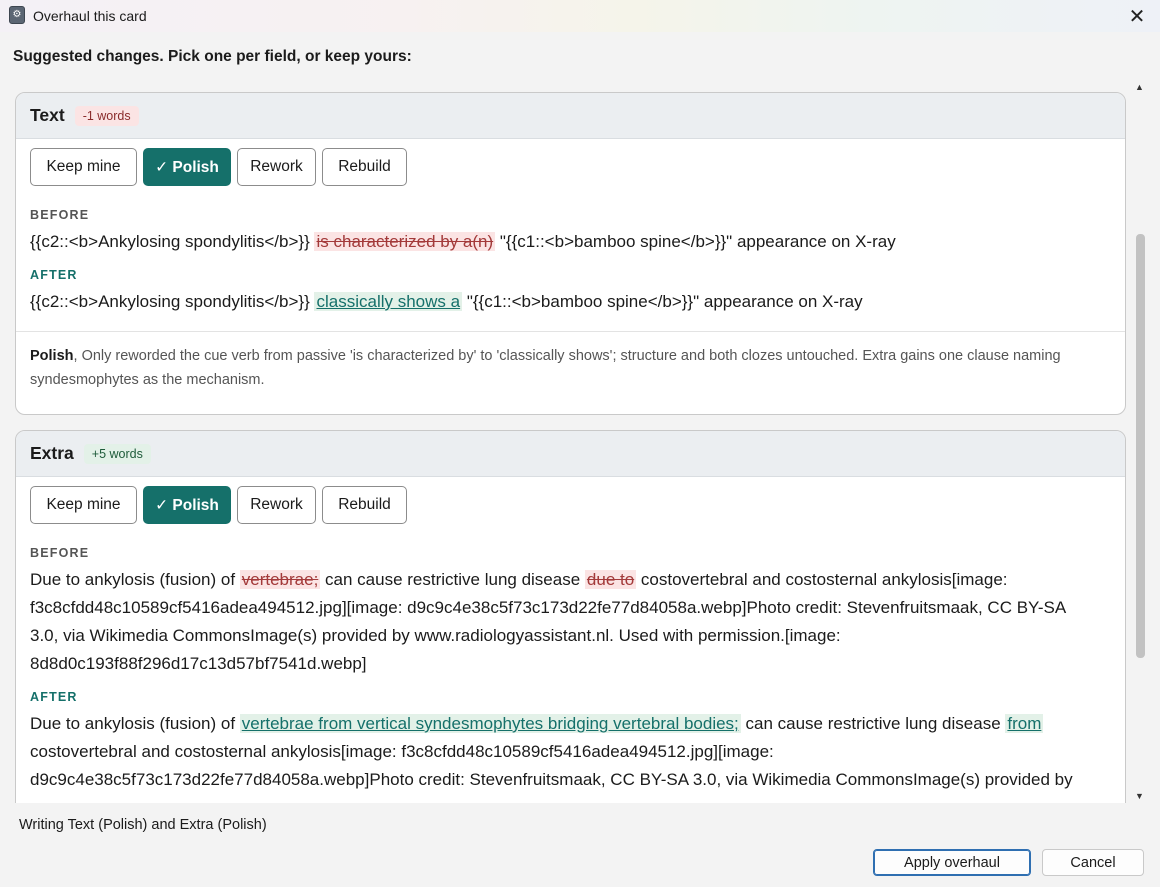 The width and height of the screenshot is (1160, 887). Describe the element at coordinates (90, 16) in the screenshot. I see `window-title: Overhaul this card` at that location.